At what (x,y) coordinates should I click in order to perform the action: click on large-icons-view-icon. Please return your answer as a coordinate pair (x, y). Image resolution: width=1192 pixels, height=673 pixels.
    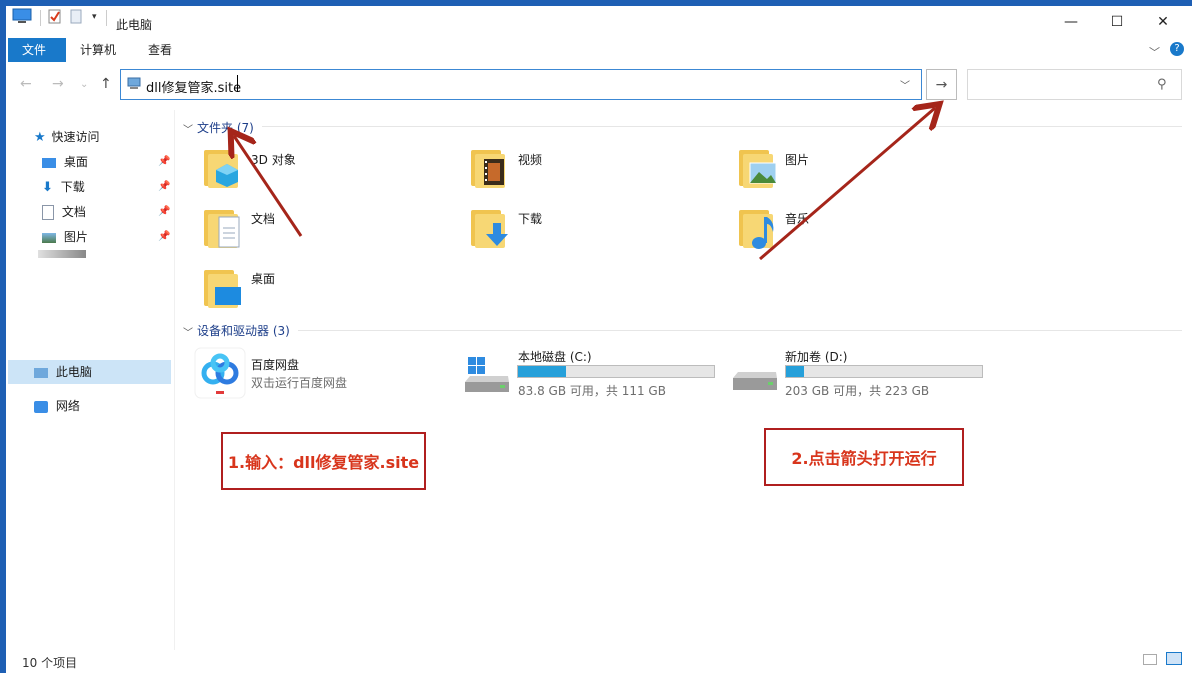
    Looking at the image, I should click on (1174, 658).